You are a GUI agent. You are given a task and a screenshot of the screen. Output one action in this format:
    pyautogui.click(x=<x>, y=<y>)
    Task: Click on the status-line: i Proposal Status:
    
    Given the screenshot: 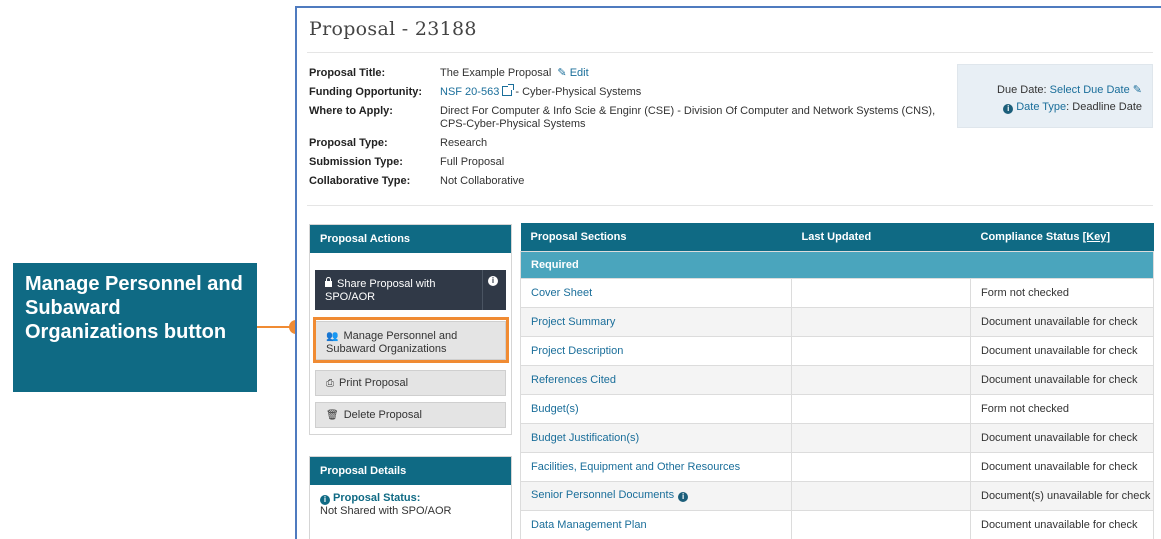 What is the action you would take?
    pyautogui.click(x=410, y=498)
    